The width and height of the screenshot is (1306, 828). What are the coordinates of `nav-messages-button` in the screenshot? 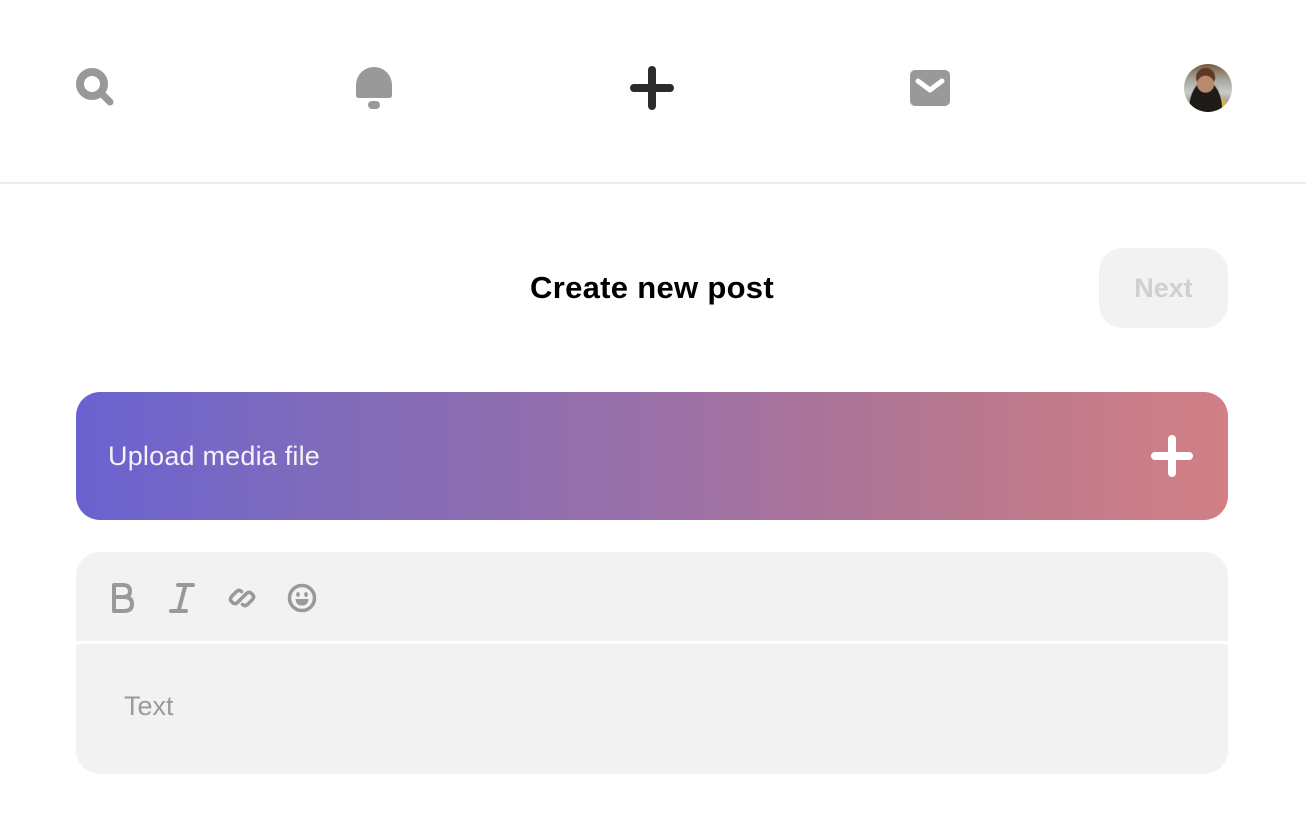 It's located at (930, 88).